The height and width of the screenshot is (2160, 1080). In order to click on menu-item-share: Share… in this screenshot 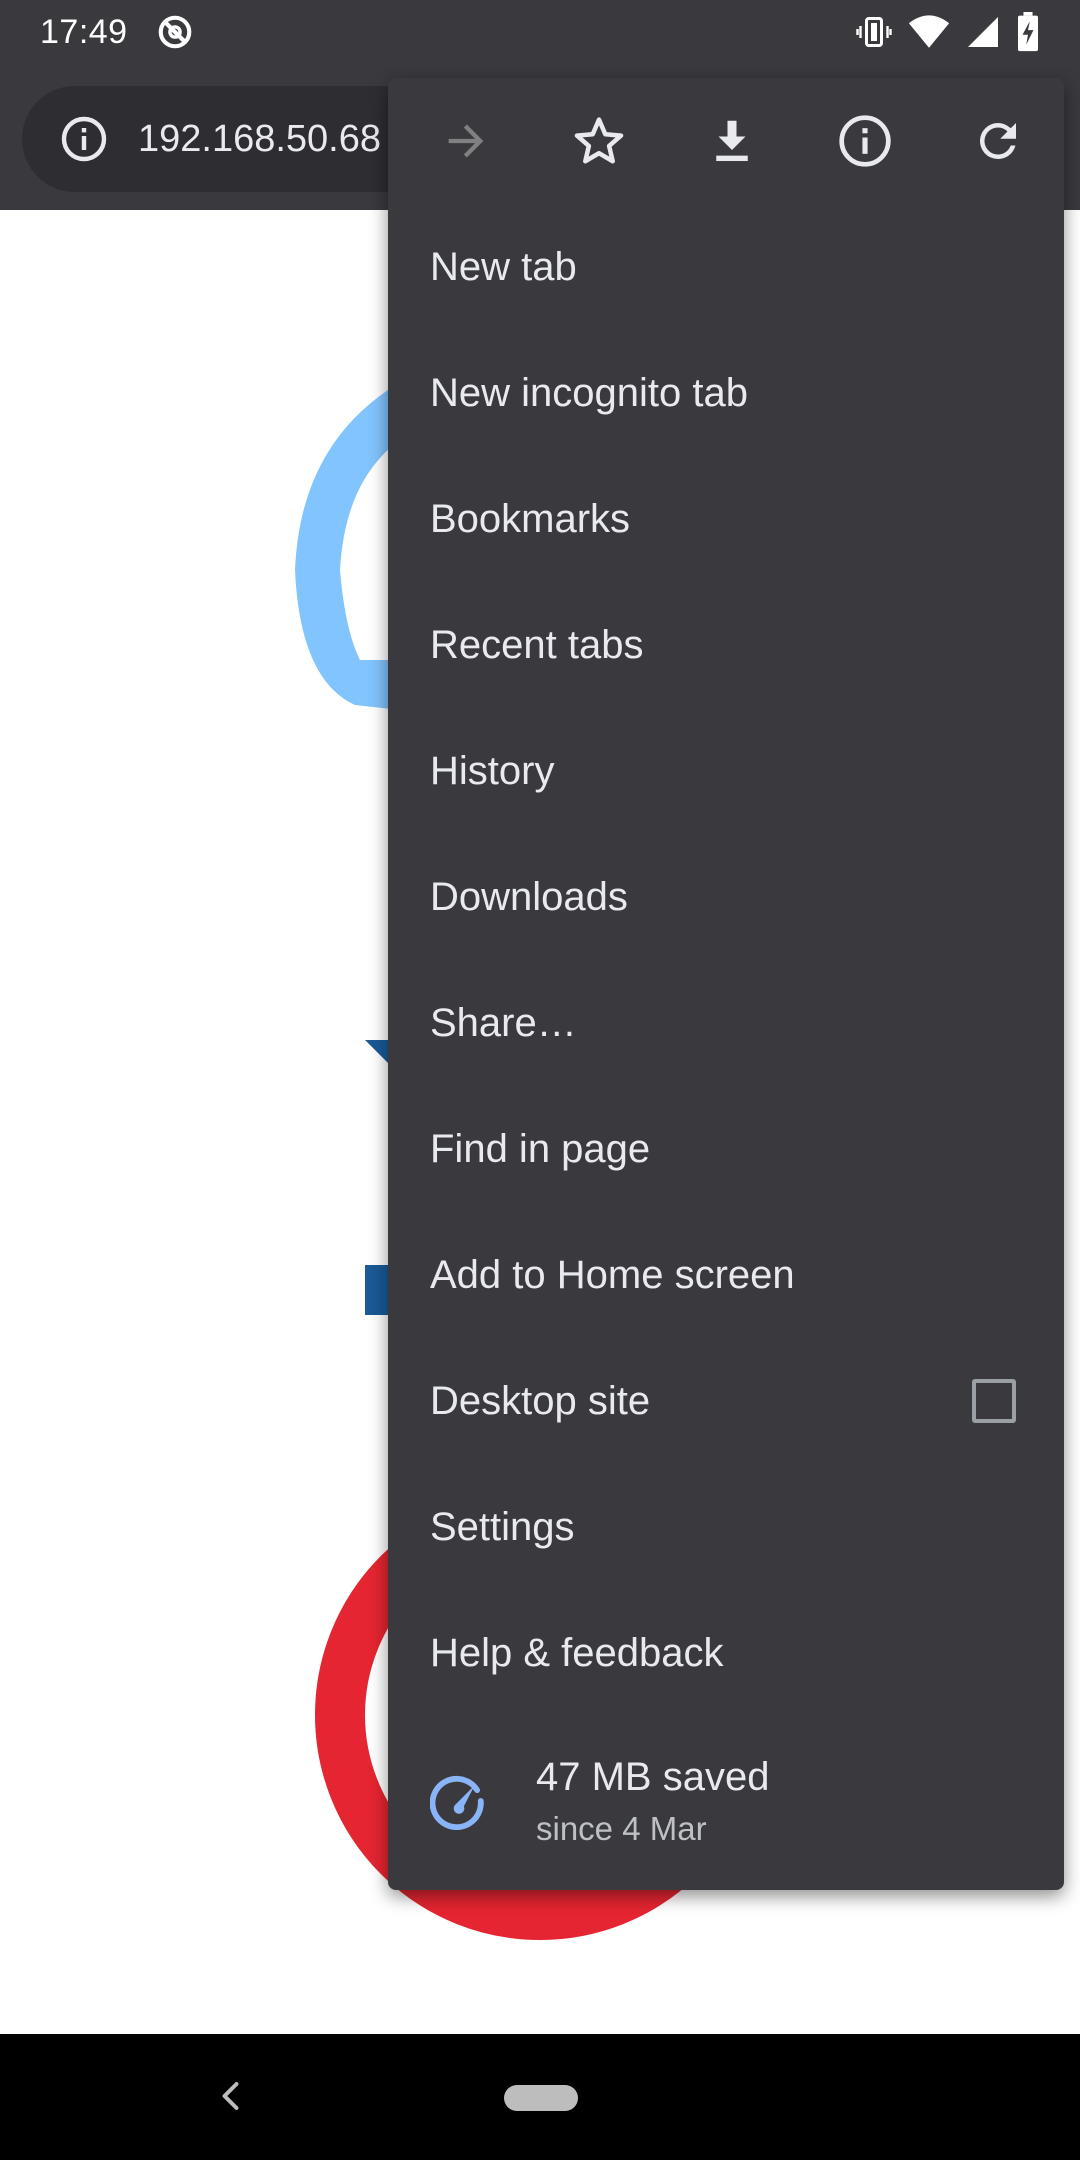, I will do `click(726, 1023)`.